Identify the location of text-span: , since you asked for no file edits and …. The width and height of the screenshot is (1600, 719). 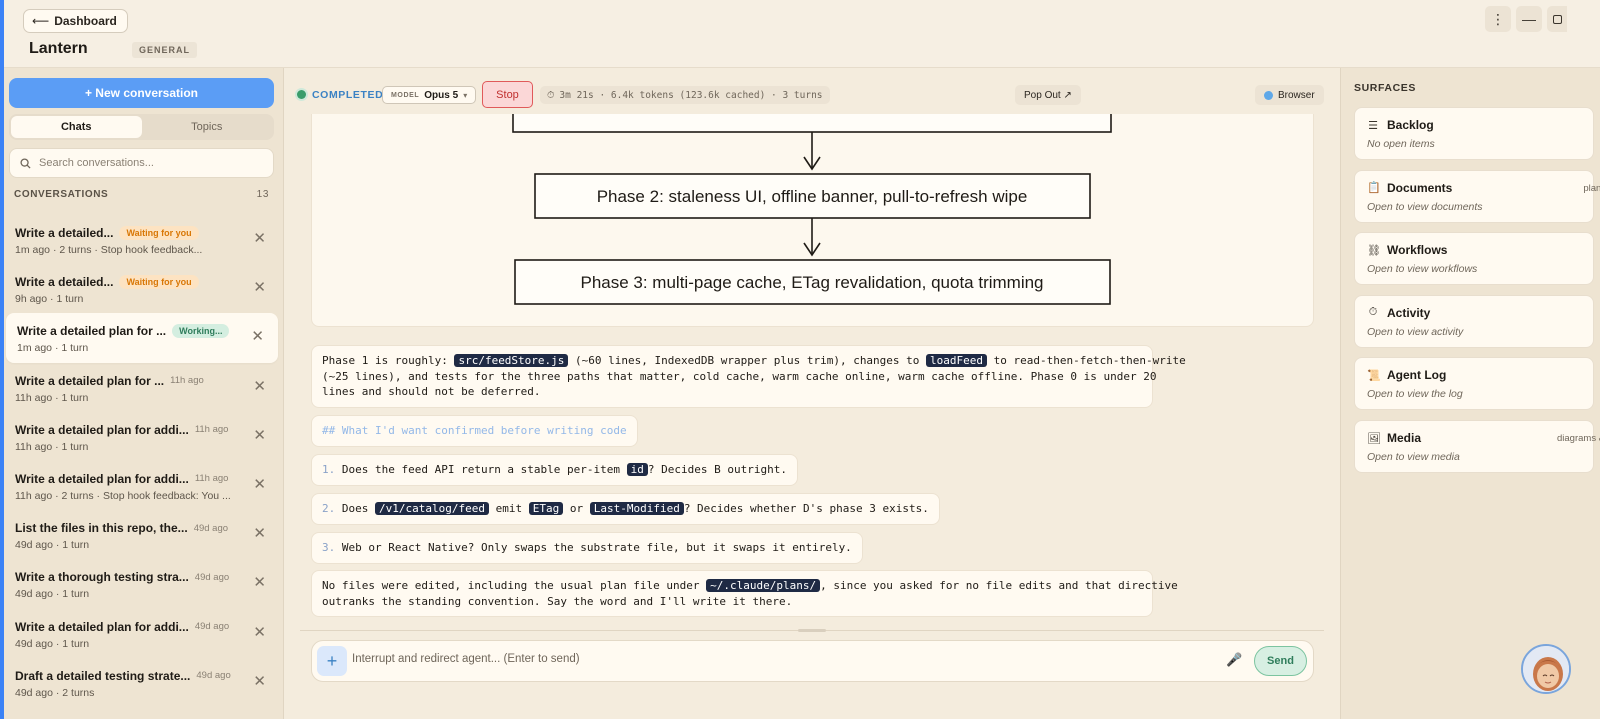
(999, 585).